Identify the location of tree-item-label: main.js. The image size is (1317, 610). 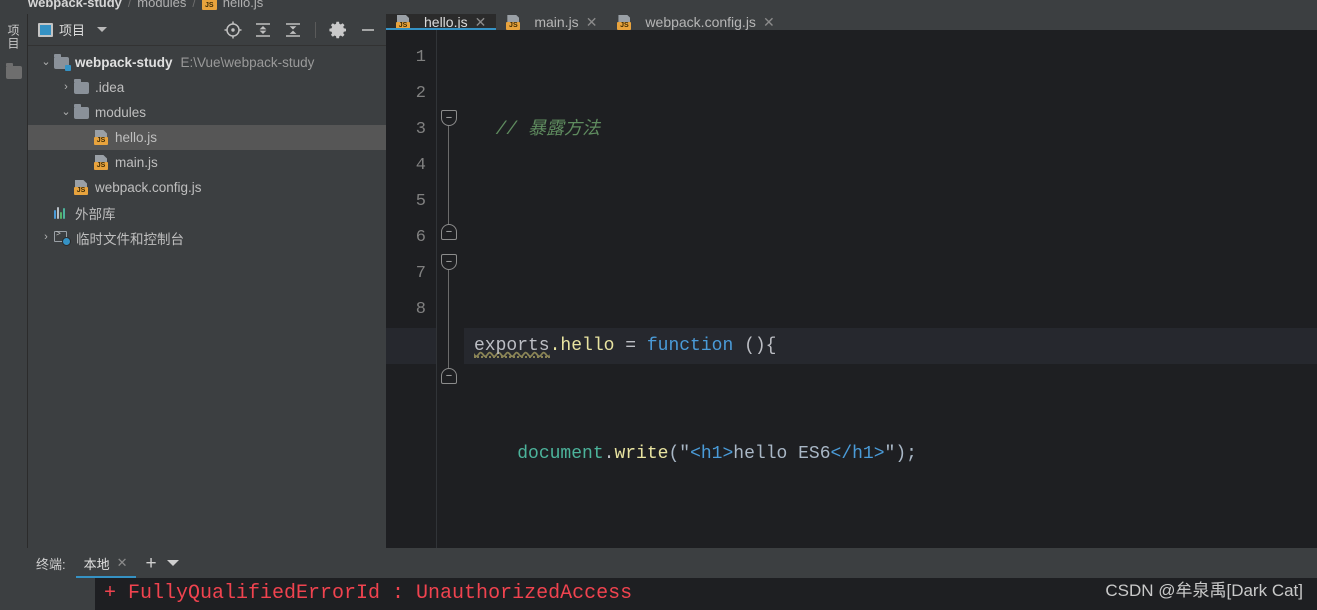
(136, 162).